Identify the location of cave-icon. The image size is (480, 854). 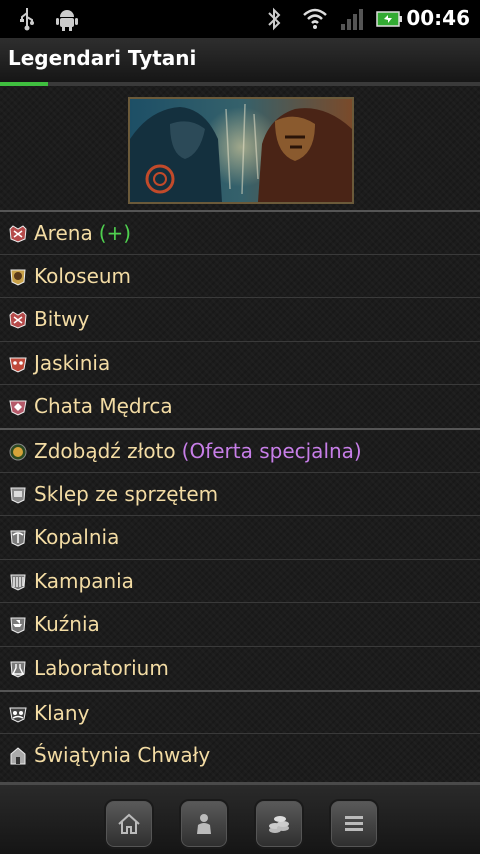
(18, 365).